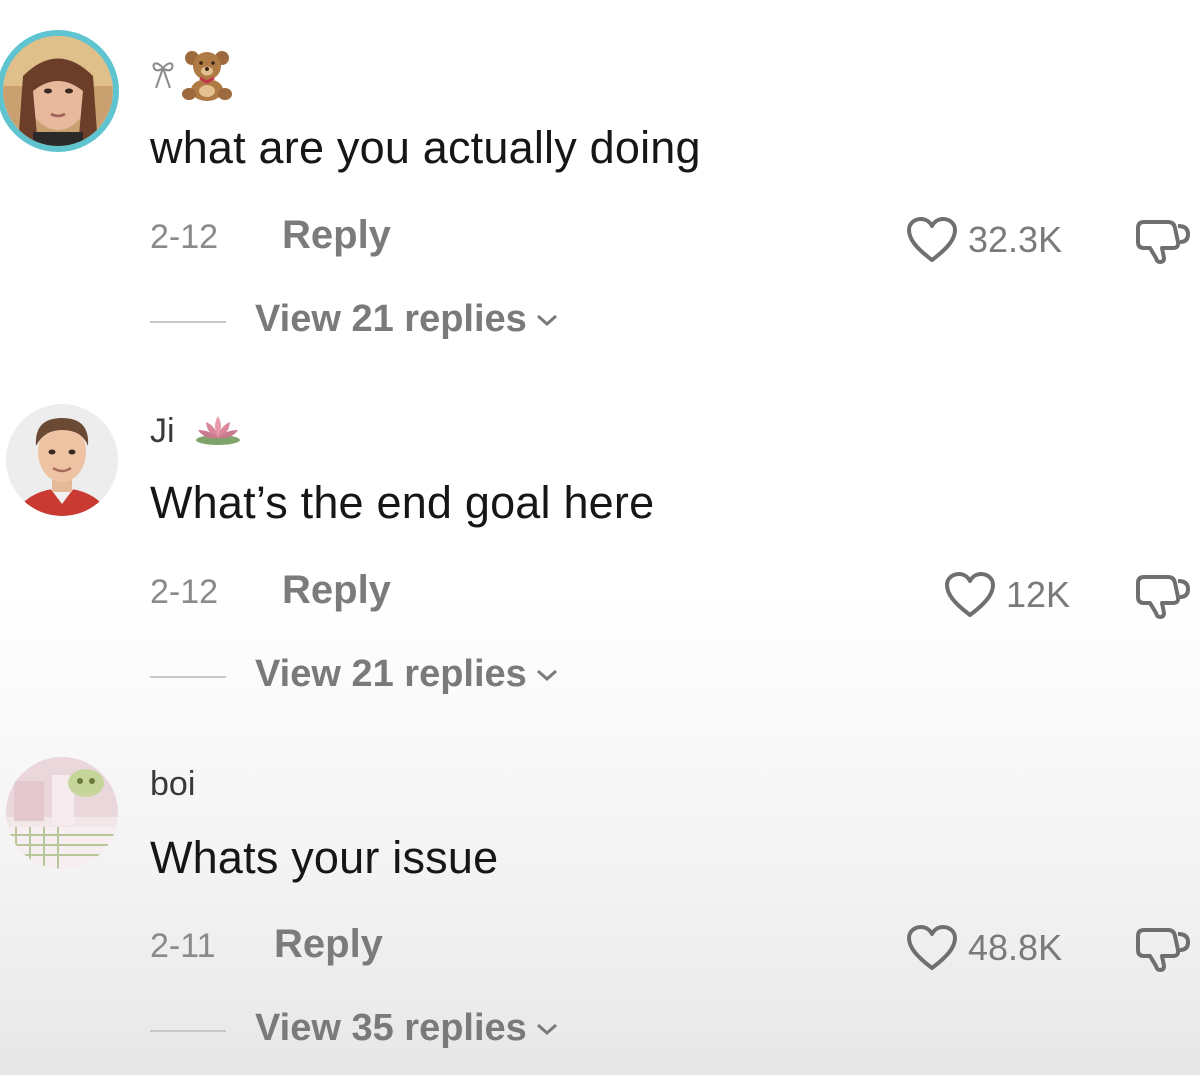 Image resolution: width=1200 pixels, height=1075 pixels. Describe the element at coordinates (162, 431) in the screenshot. I see `username: Ji` at that location.